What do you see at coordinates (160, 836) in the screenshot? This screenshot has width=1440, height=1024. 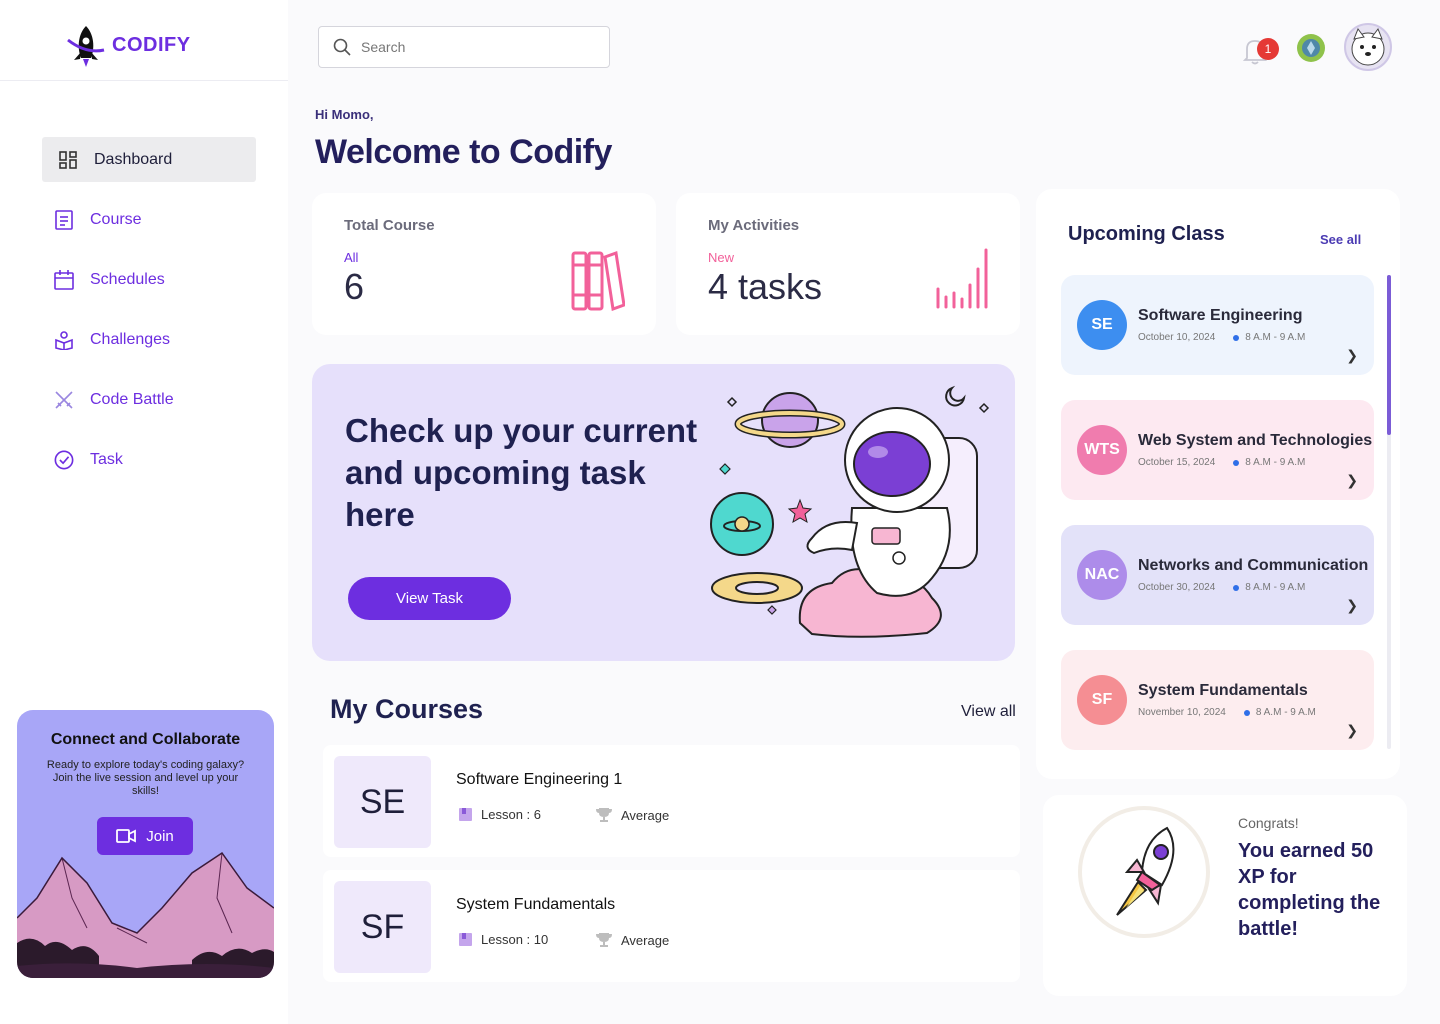 I see `join-label: Join` at bounding box center [160, 836].